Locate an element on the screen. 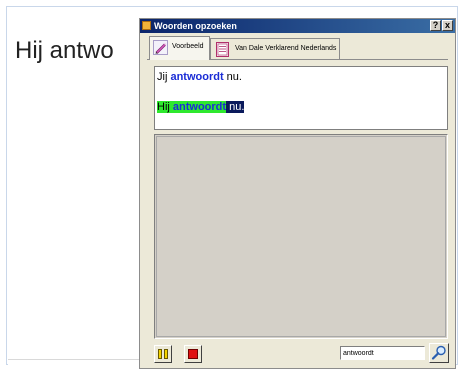  pause-icon is located at coordinates (160, 354).